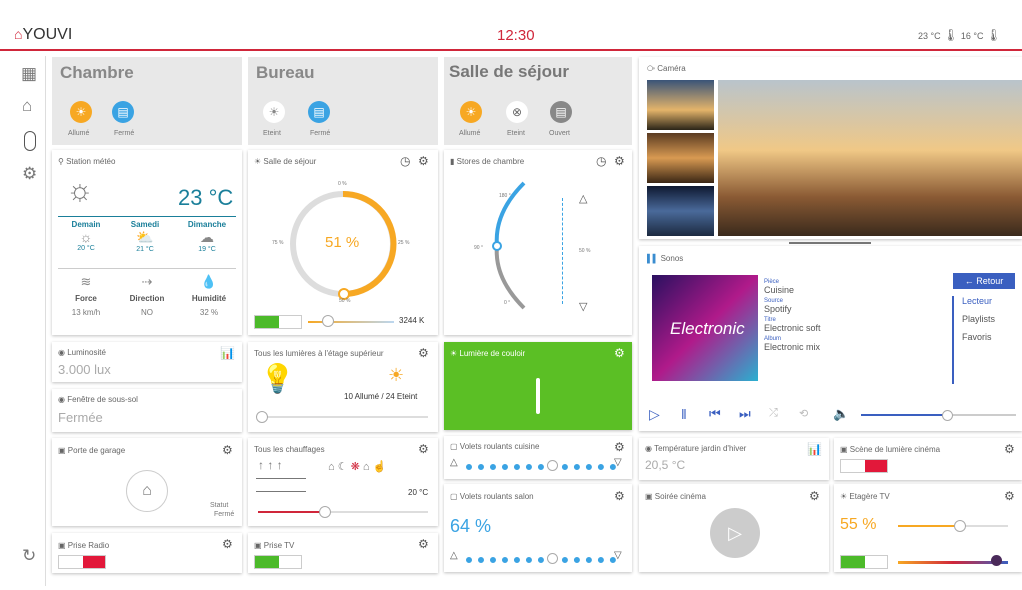 Image resolution: width=1022 pixels, height=590 pixels. Describe the element at coordinates (147, 410) in the screenshot. I see `fenetre-card: ◉ Fenêtre de sous-sol Fermée` at that location.